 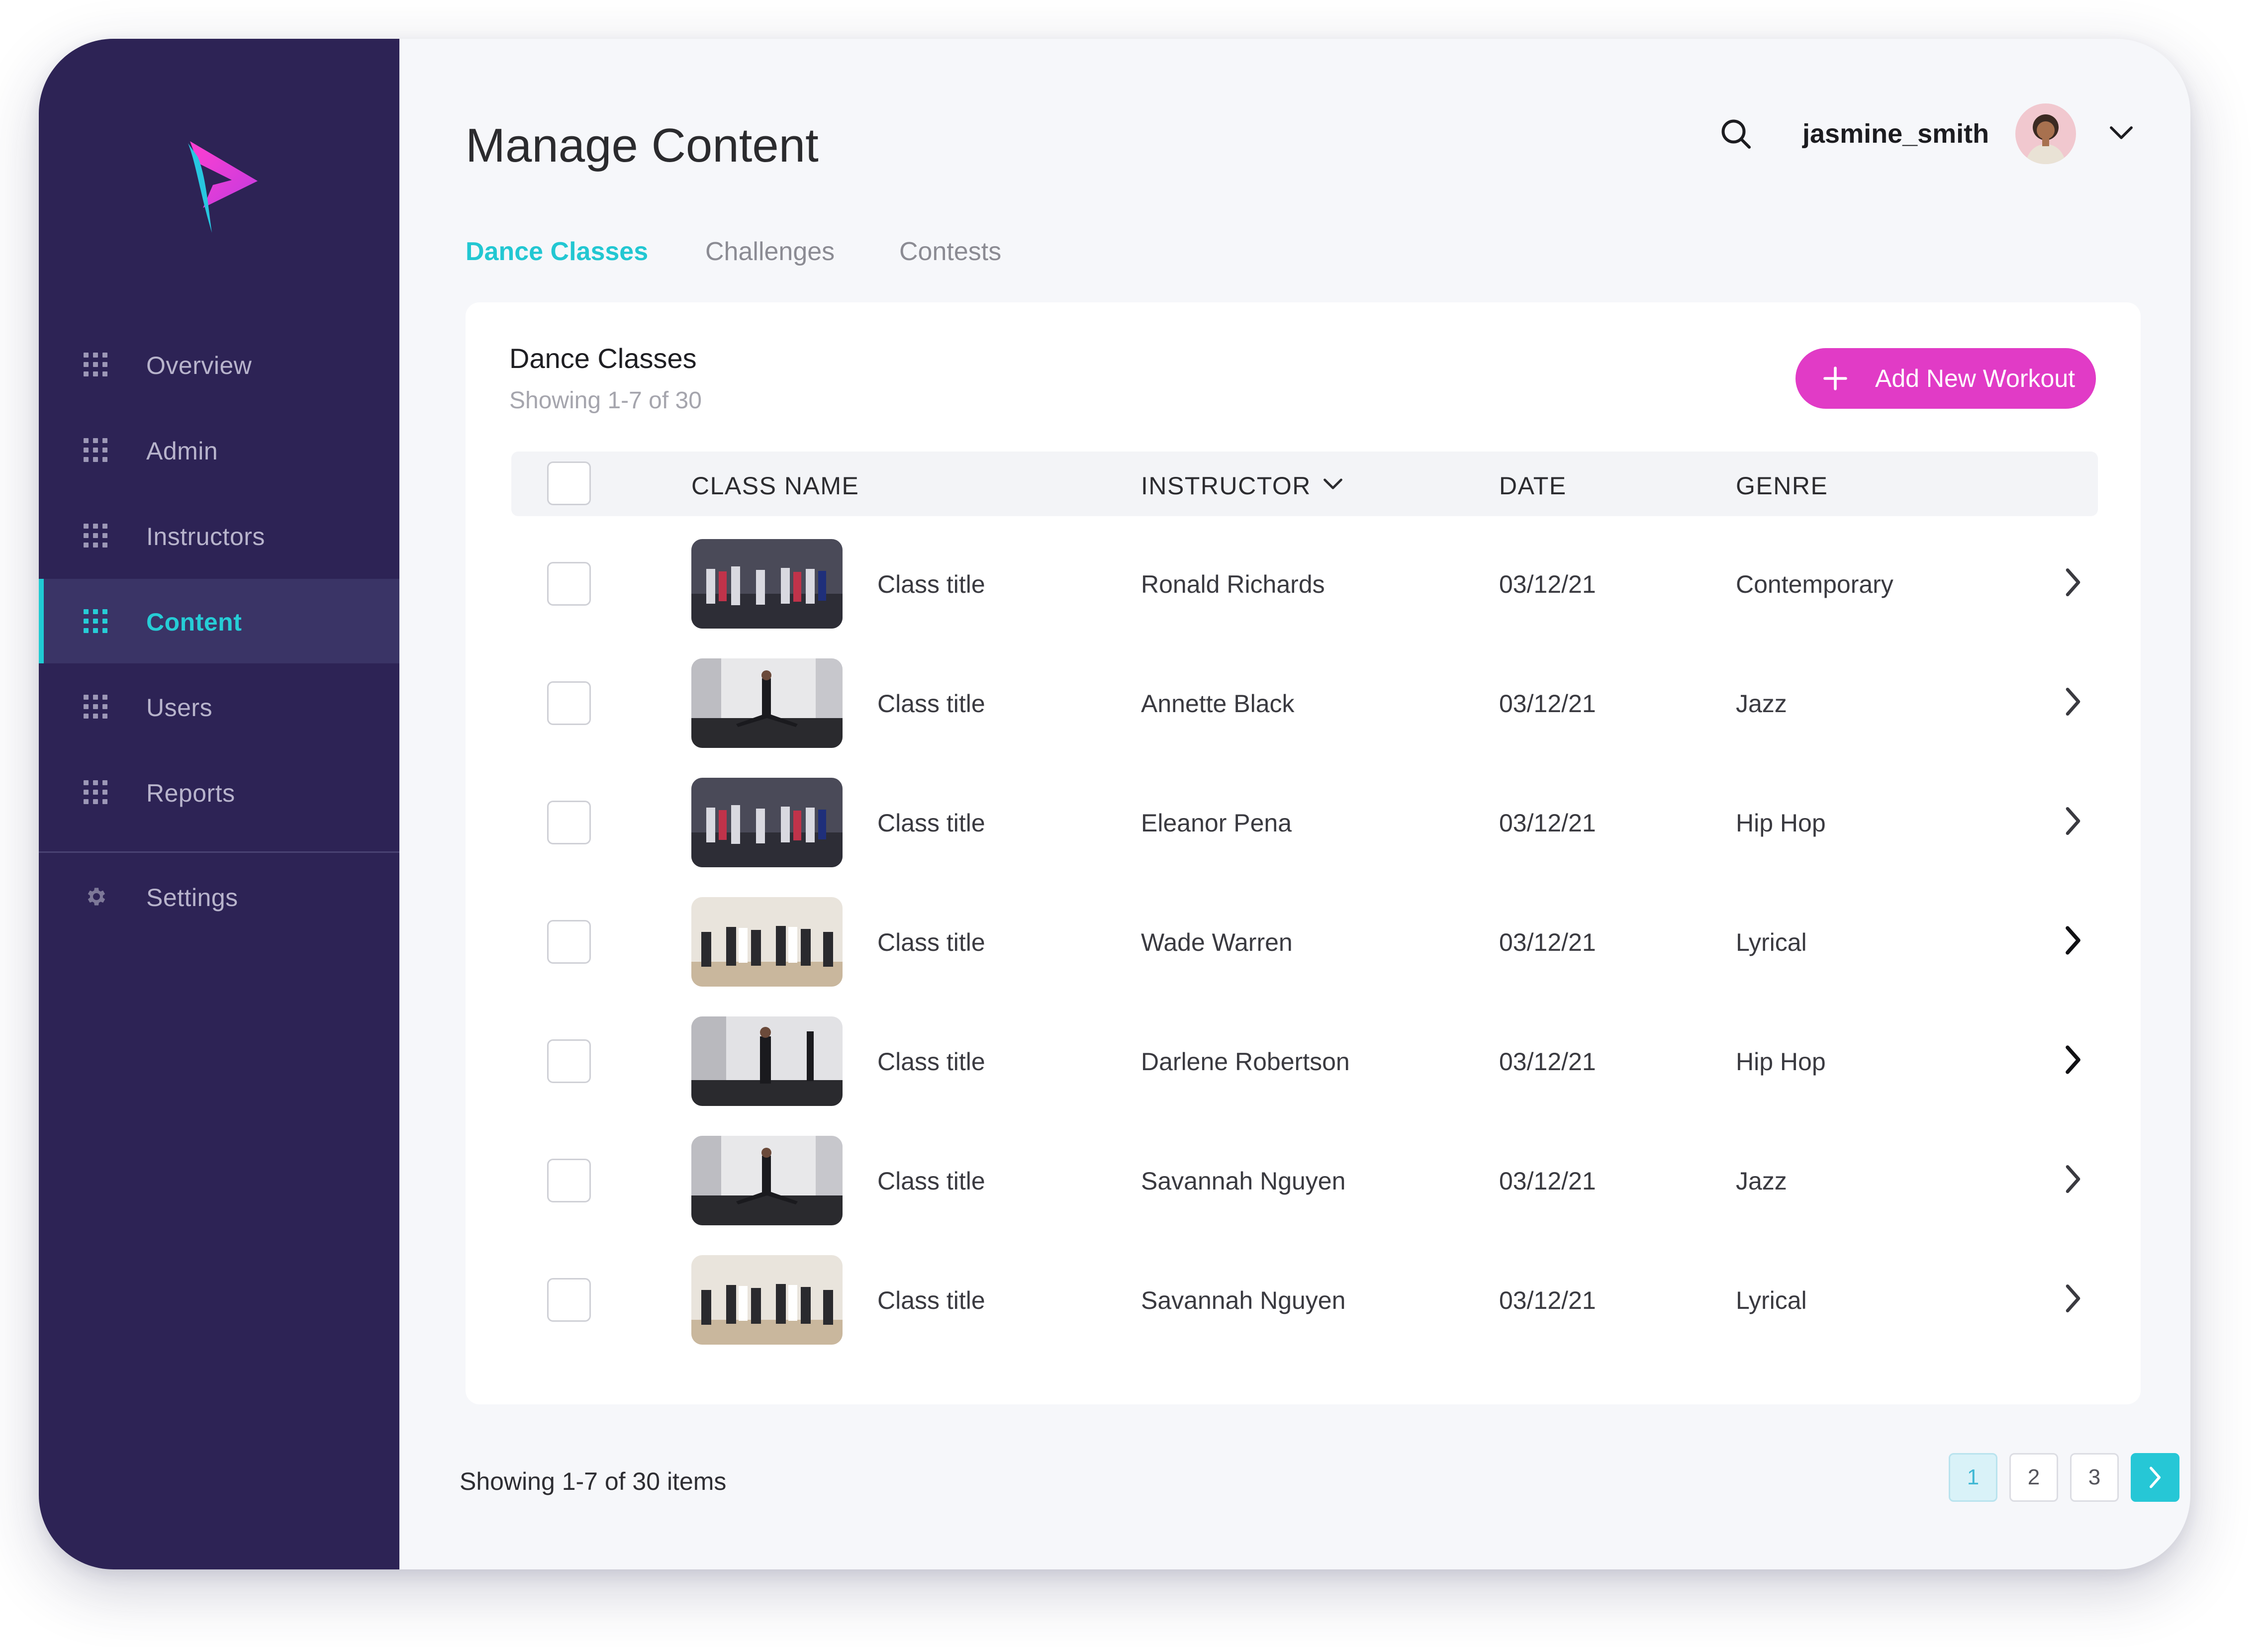 What do you see at coordinates (2033, 1477) in the screenshot?
I see `page-button-2: 2` at bounding box center [2033, 1477].